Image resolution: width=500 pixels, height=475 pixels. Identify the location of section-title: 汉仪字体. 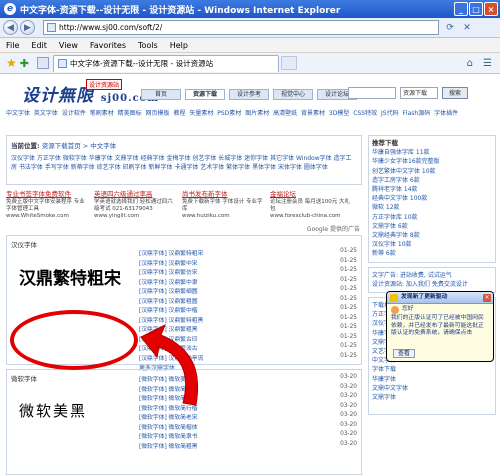
(24, 245).